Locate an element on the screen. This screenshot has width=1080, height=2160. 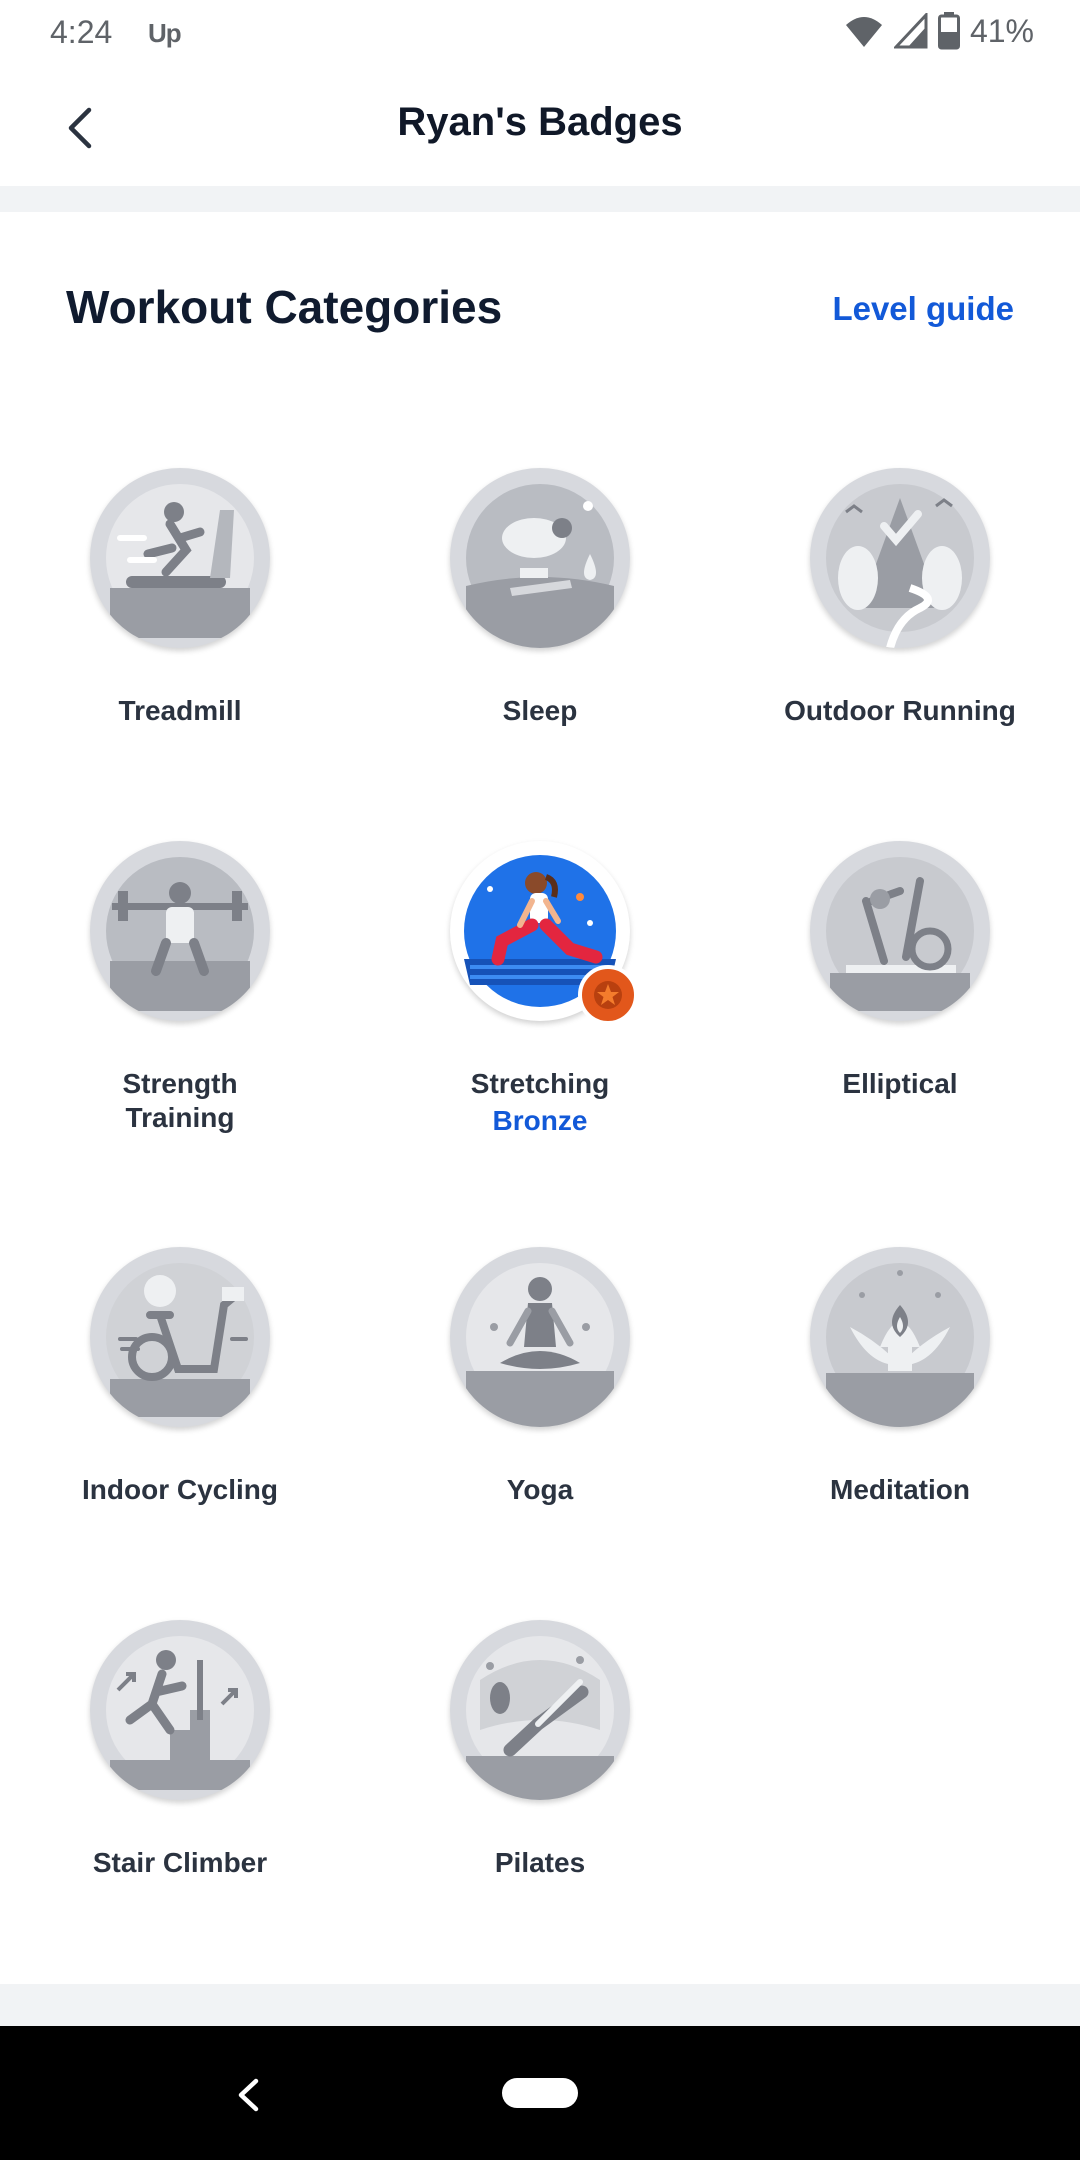
badge-level: Bronze is located at coordinates (540, 1120).